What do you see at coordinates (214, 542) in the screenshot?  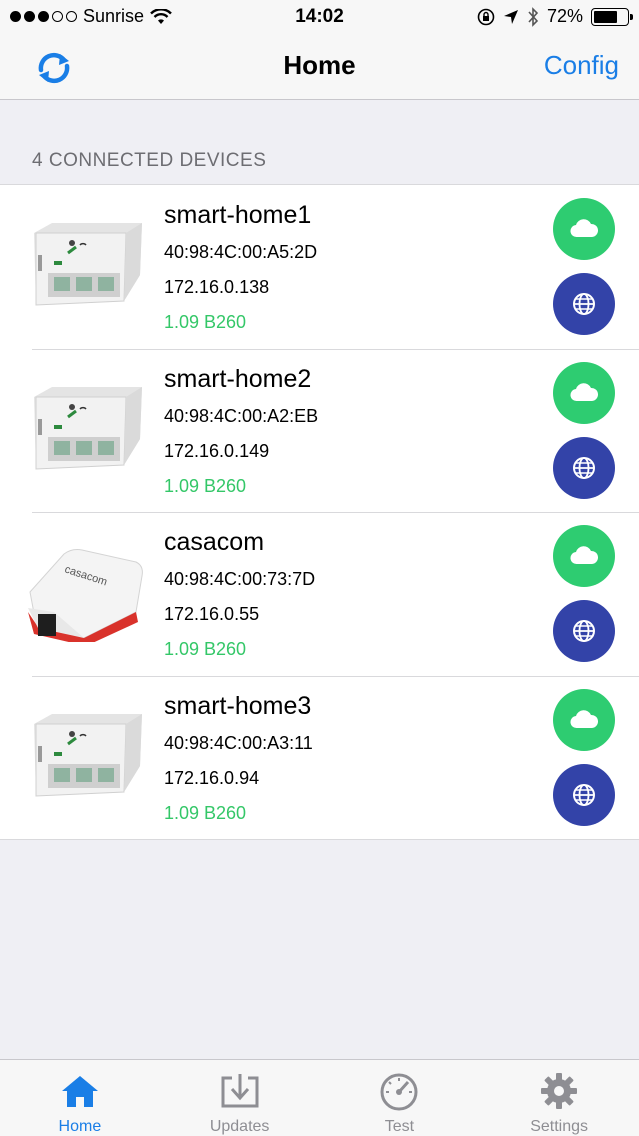 I see `device-name: casacom` at bounding box center [214, 542].